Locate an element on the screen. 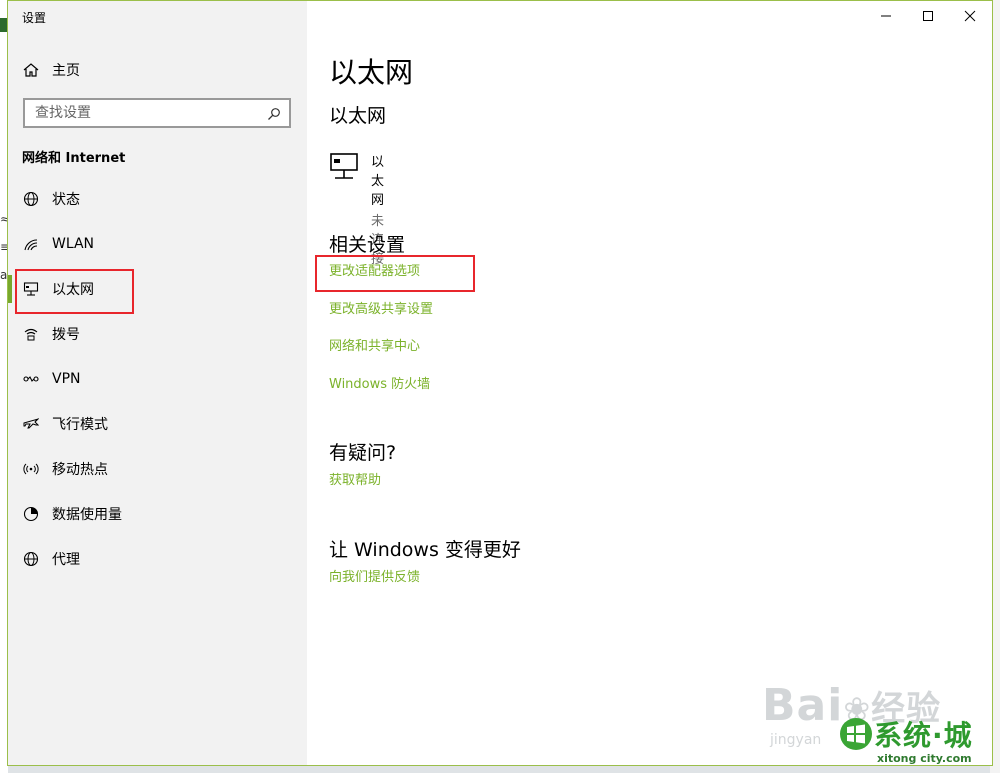 This screenshot has width=1000, height=773. section-title: 网络和 Internet is located at coordinates (74, 158).